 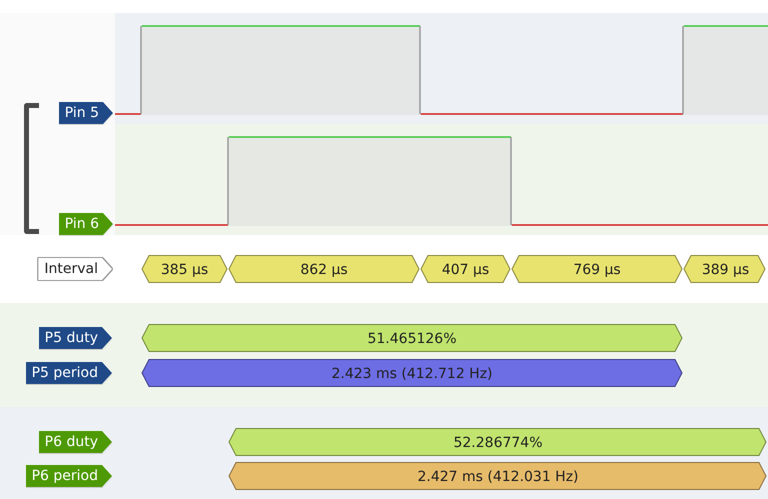 I want to click on decoder-row-label: P6 duty, so click(x=75, y=442).